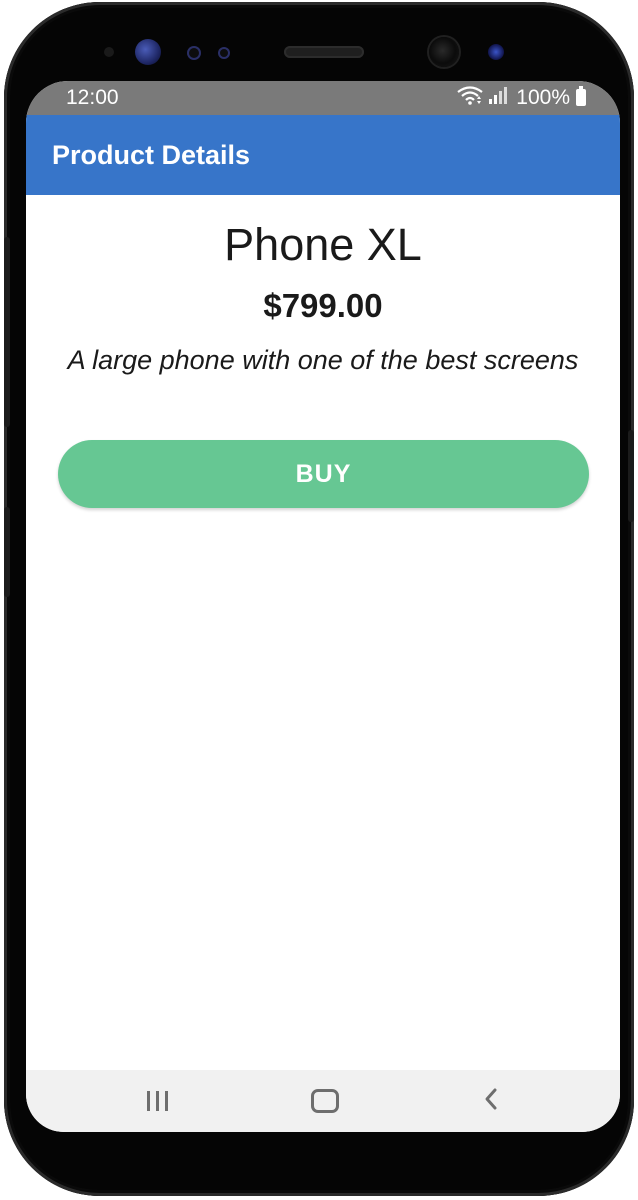  I want to click on battery-icon, so click(581, 96).